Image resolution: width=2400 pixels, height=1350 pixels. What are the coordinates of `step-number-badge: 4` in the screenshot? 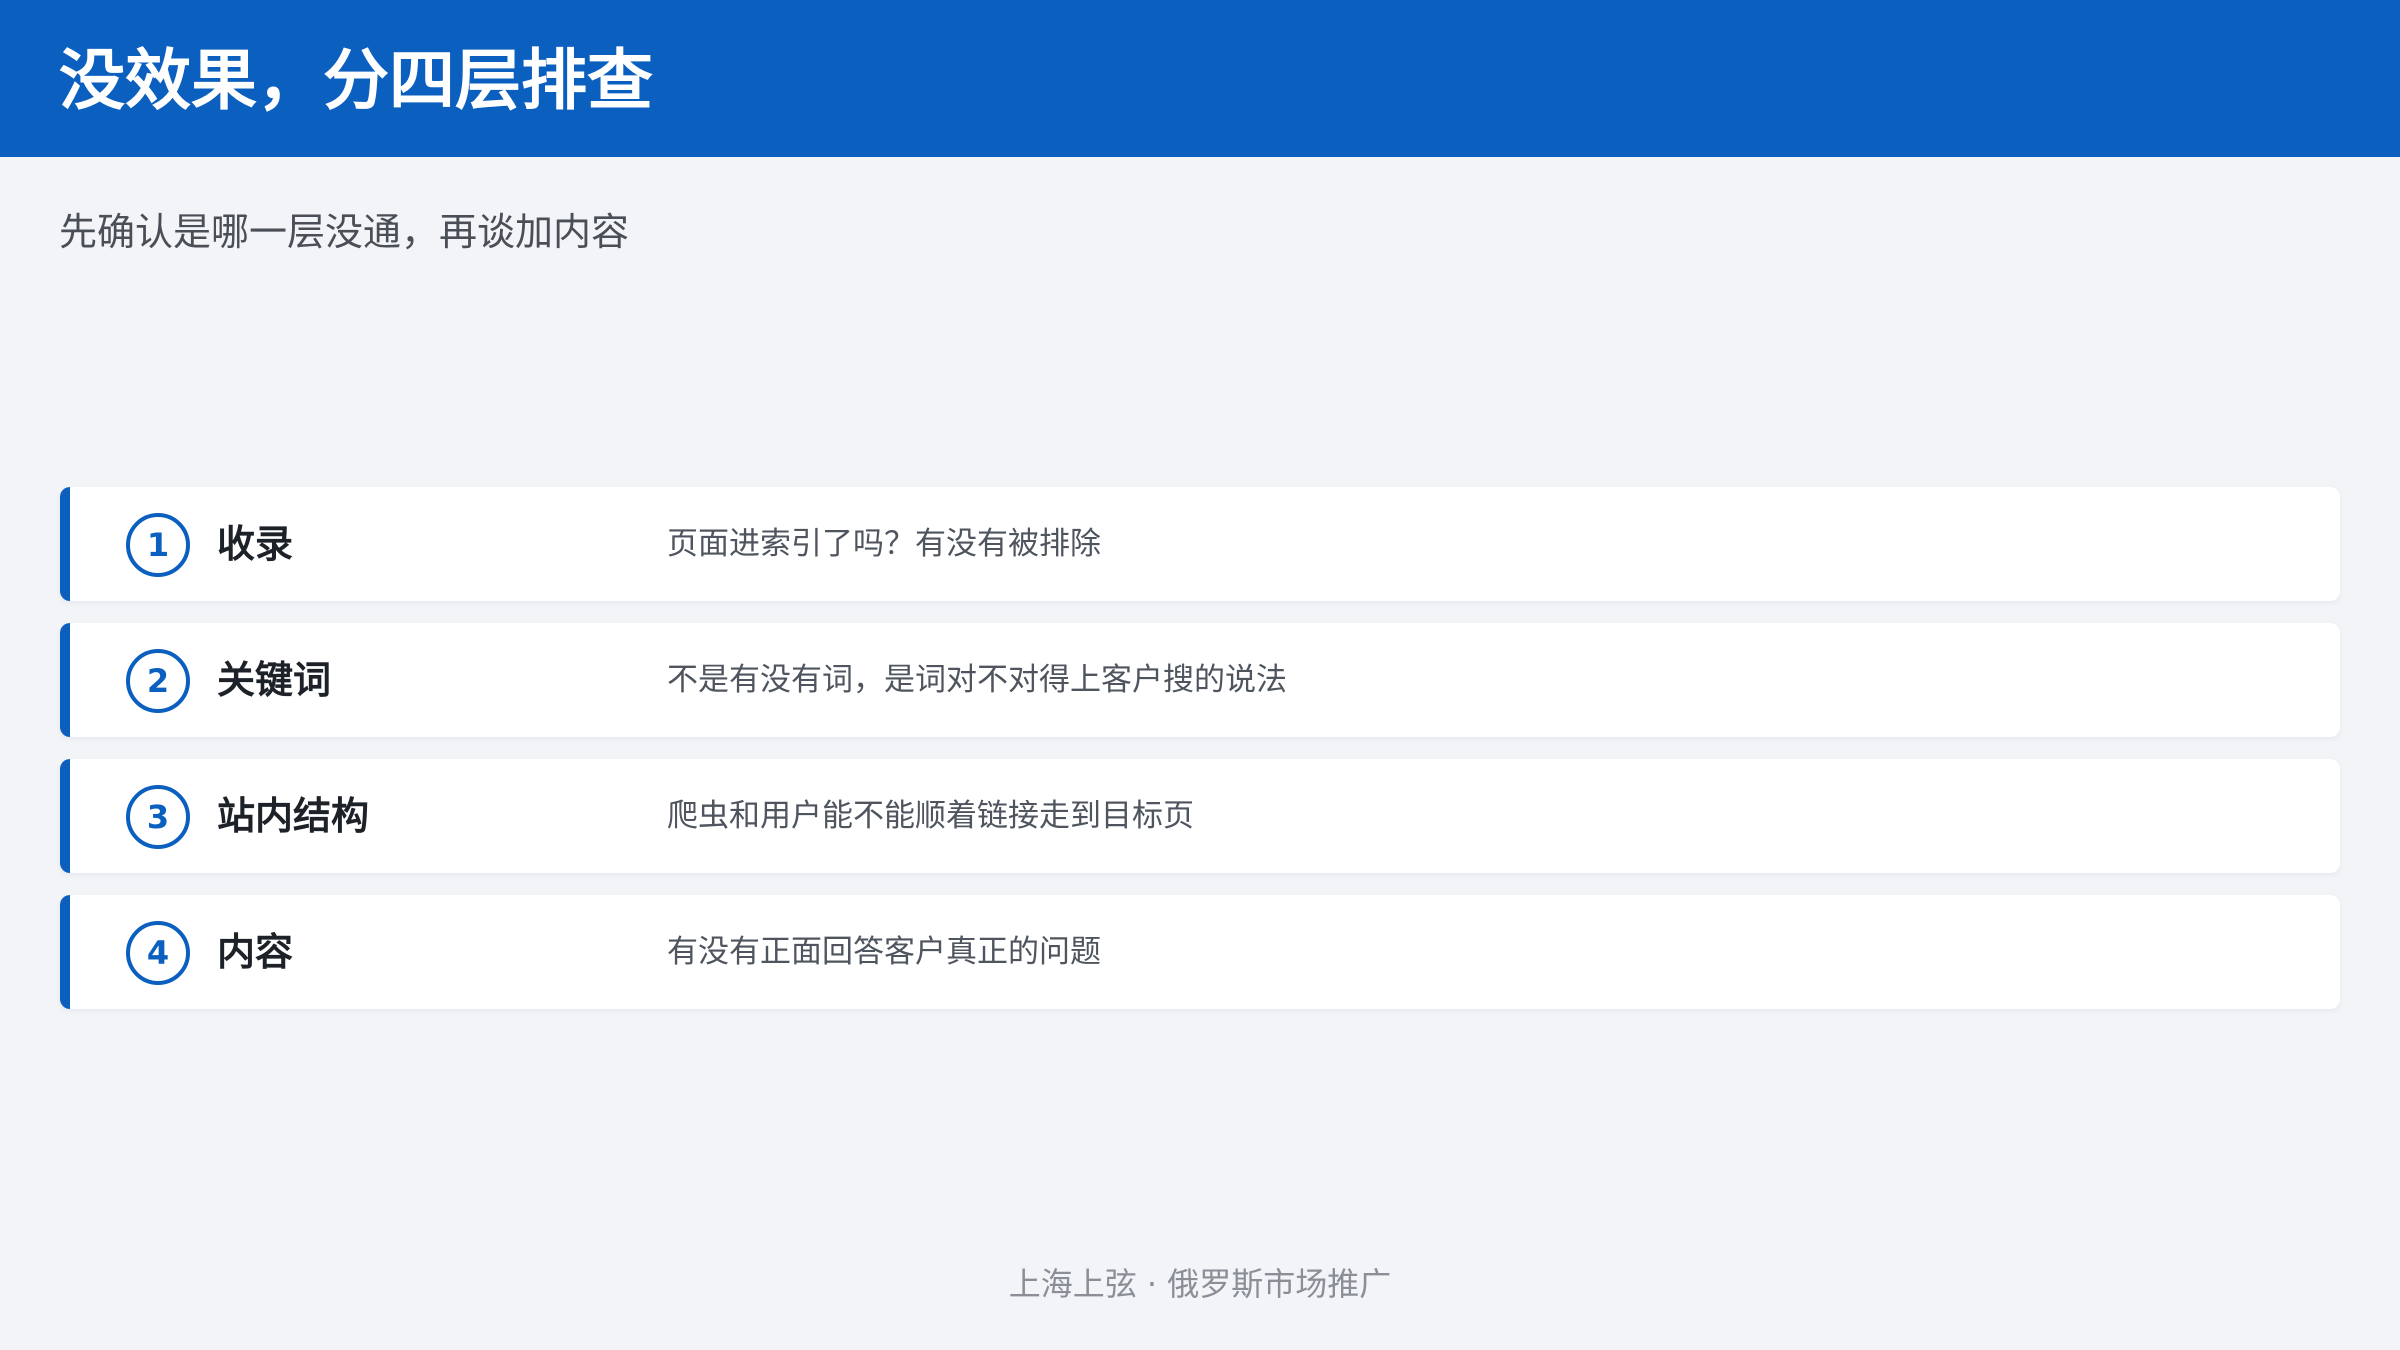 It's located at (158, 953).